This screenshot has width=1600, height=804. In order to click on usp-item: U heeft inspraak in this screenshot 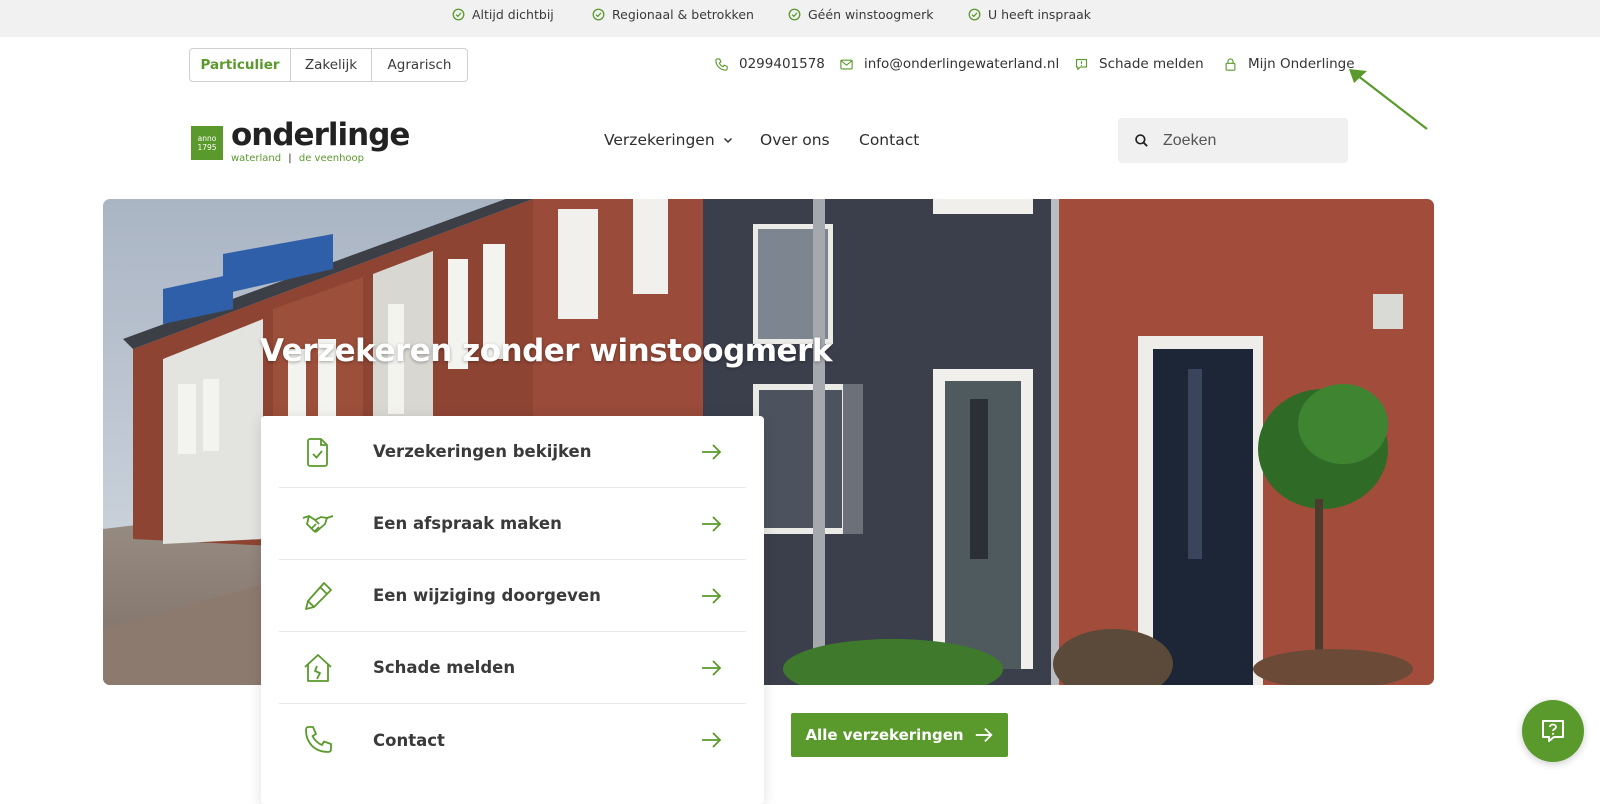, I will do `click(1029, 14)`.